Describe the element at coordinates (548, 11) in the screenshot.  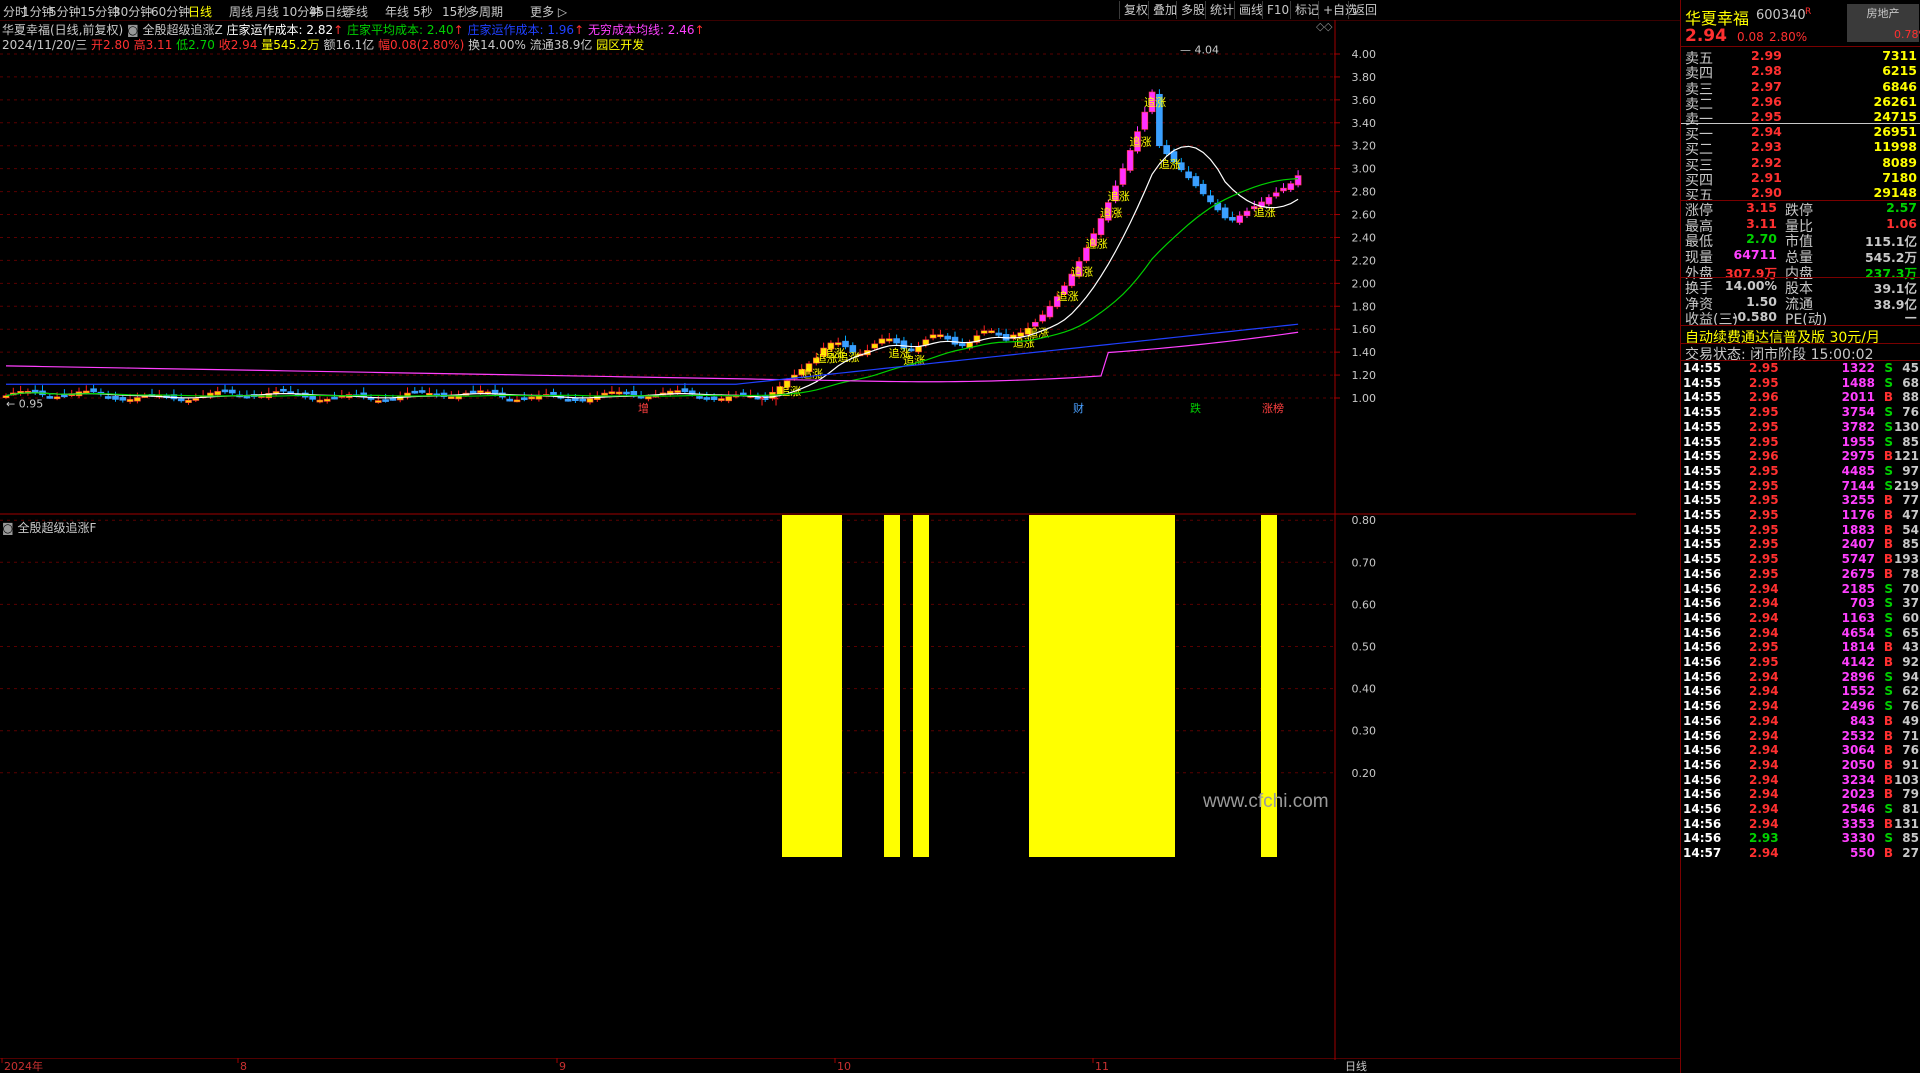
I see `period-tab: 更多 ▷` at that location.